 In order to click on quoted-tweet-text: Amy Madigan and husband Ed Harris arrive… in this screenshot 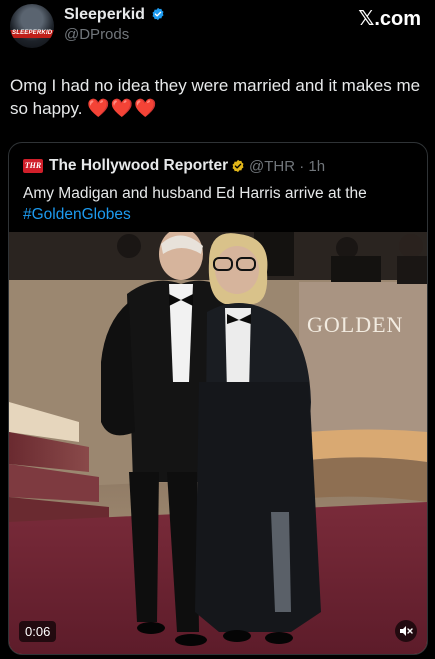, I will do `click(220, 204)`.